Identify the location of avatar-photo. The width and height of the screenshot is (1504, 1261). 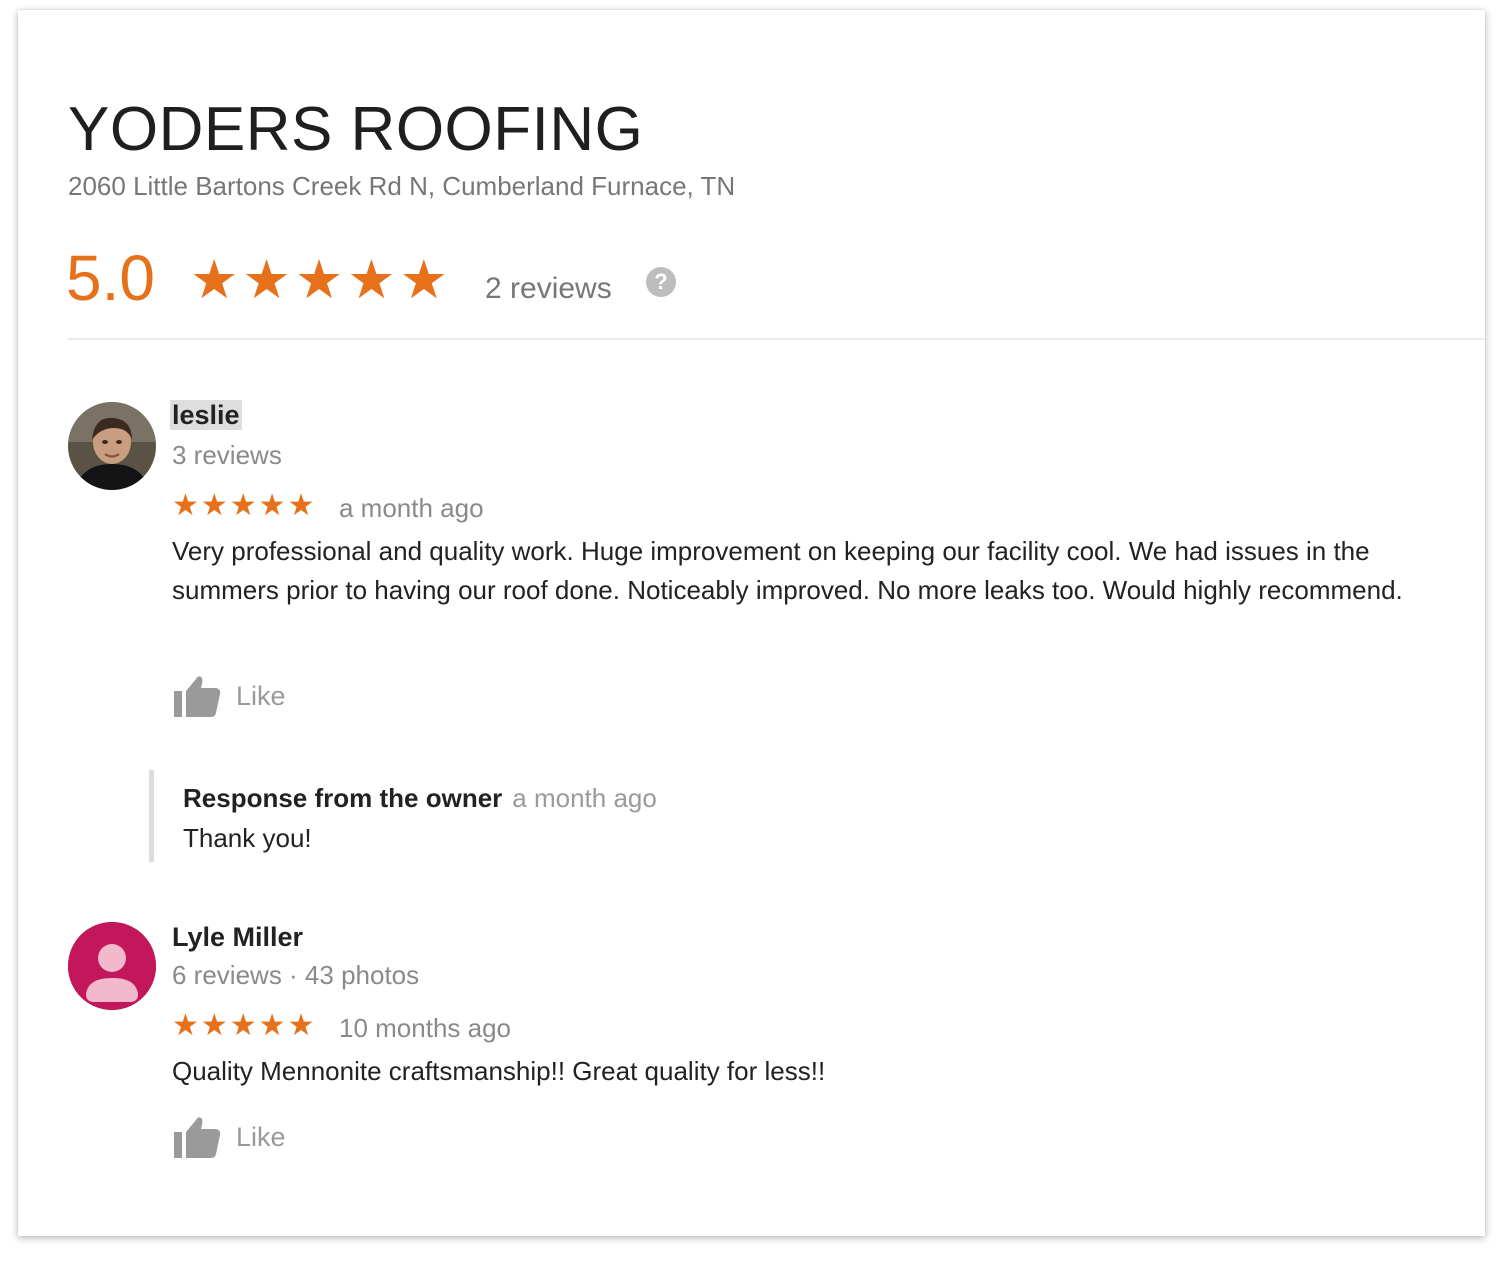
(112, 446).